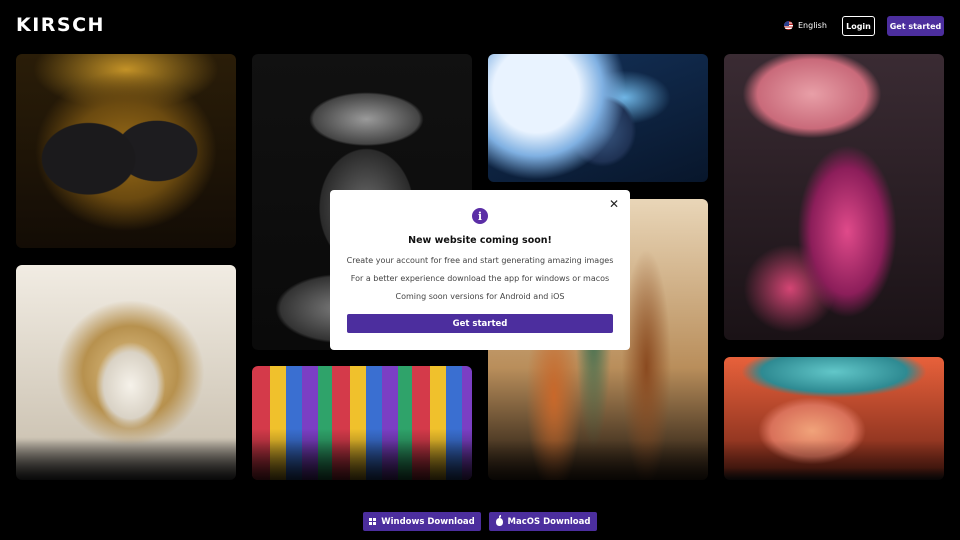 The image size is (960, 540). I want to click on windows-download-button: Windows Download, so click(422, 521).